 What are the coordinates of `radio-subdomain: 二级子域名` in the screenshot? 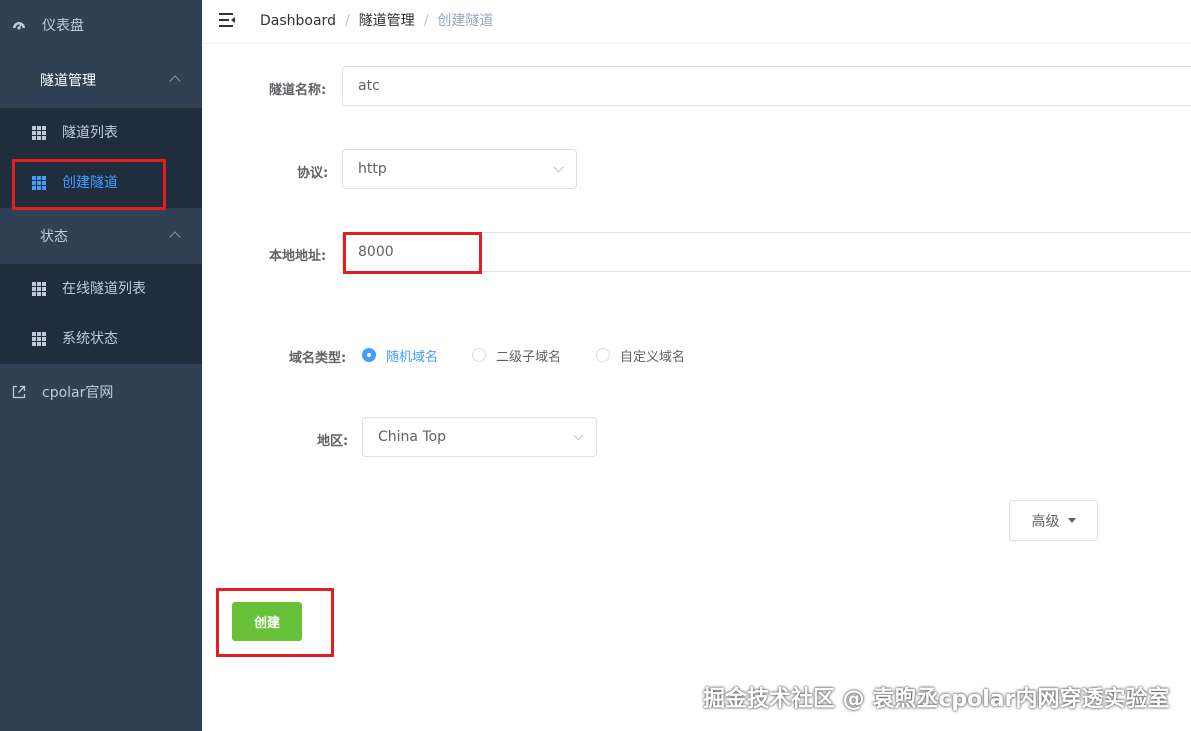 It's located at (517, 356).